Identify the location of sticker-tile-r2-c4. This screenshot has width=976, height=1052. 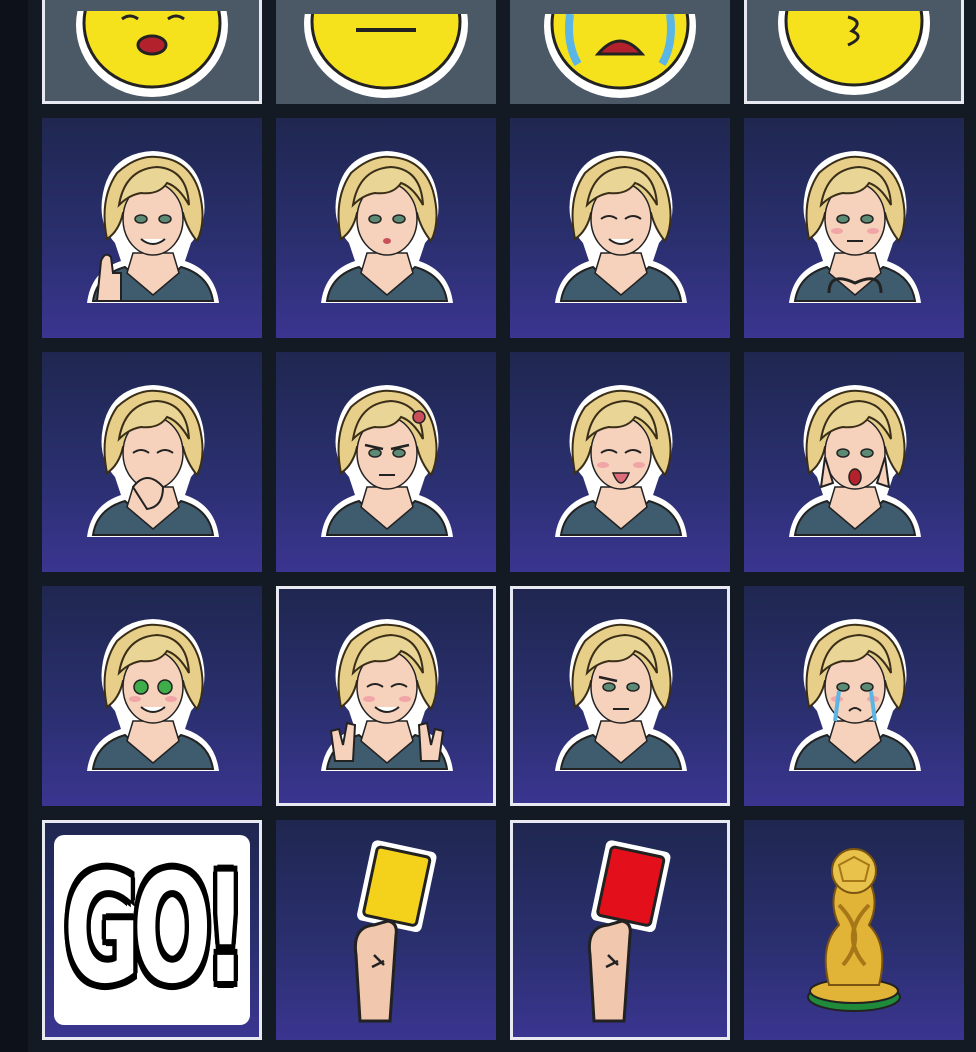
(854, 462).